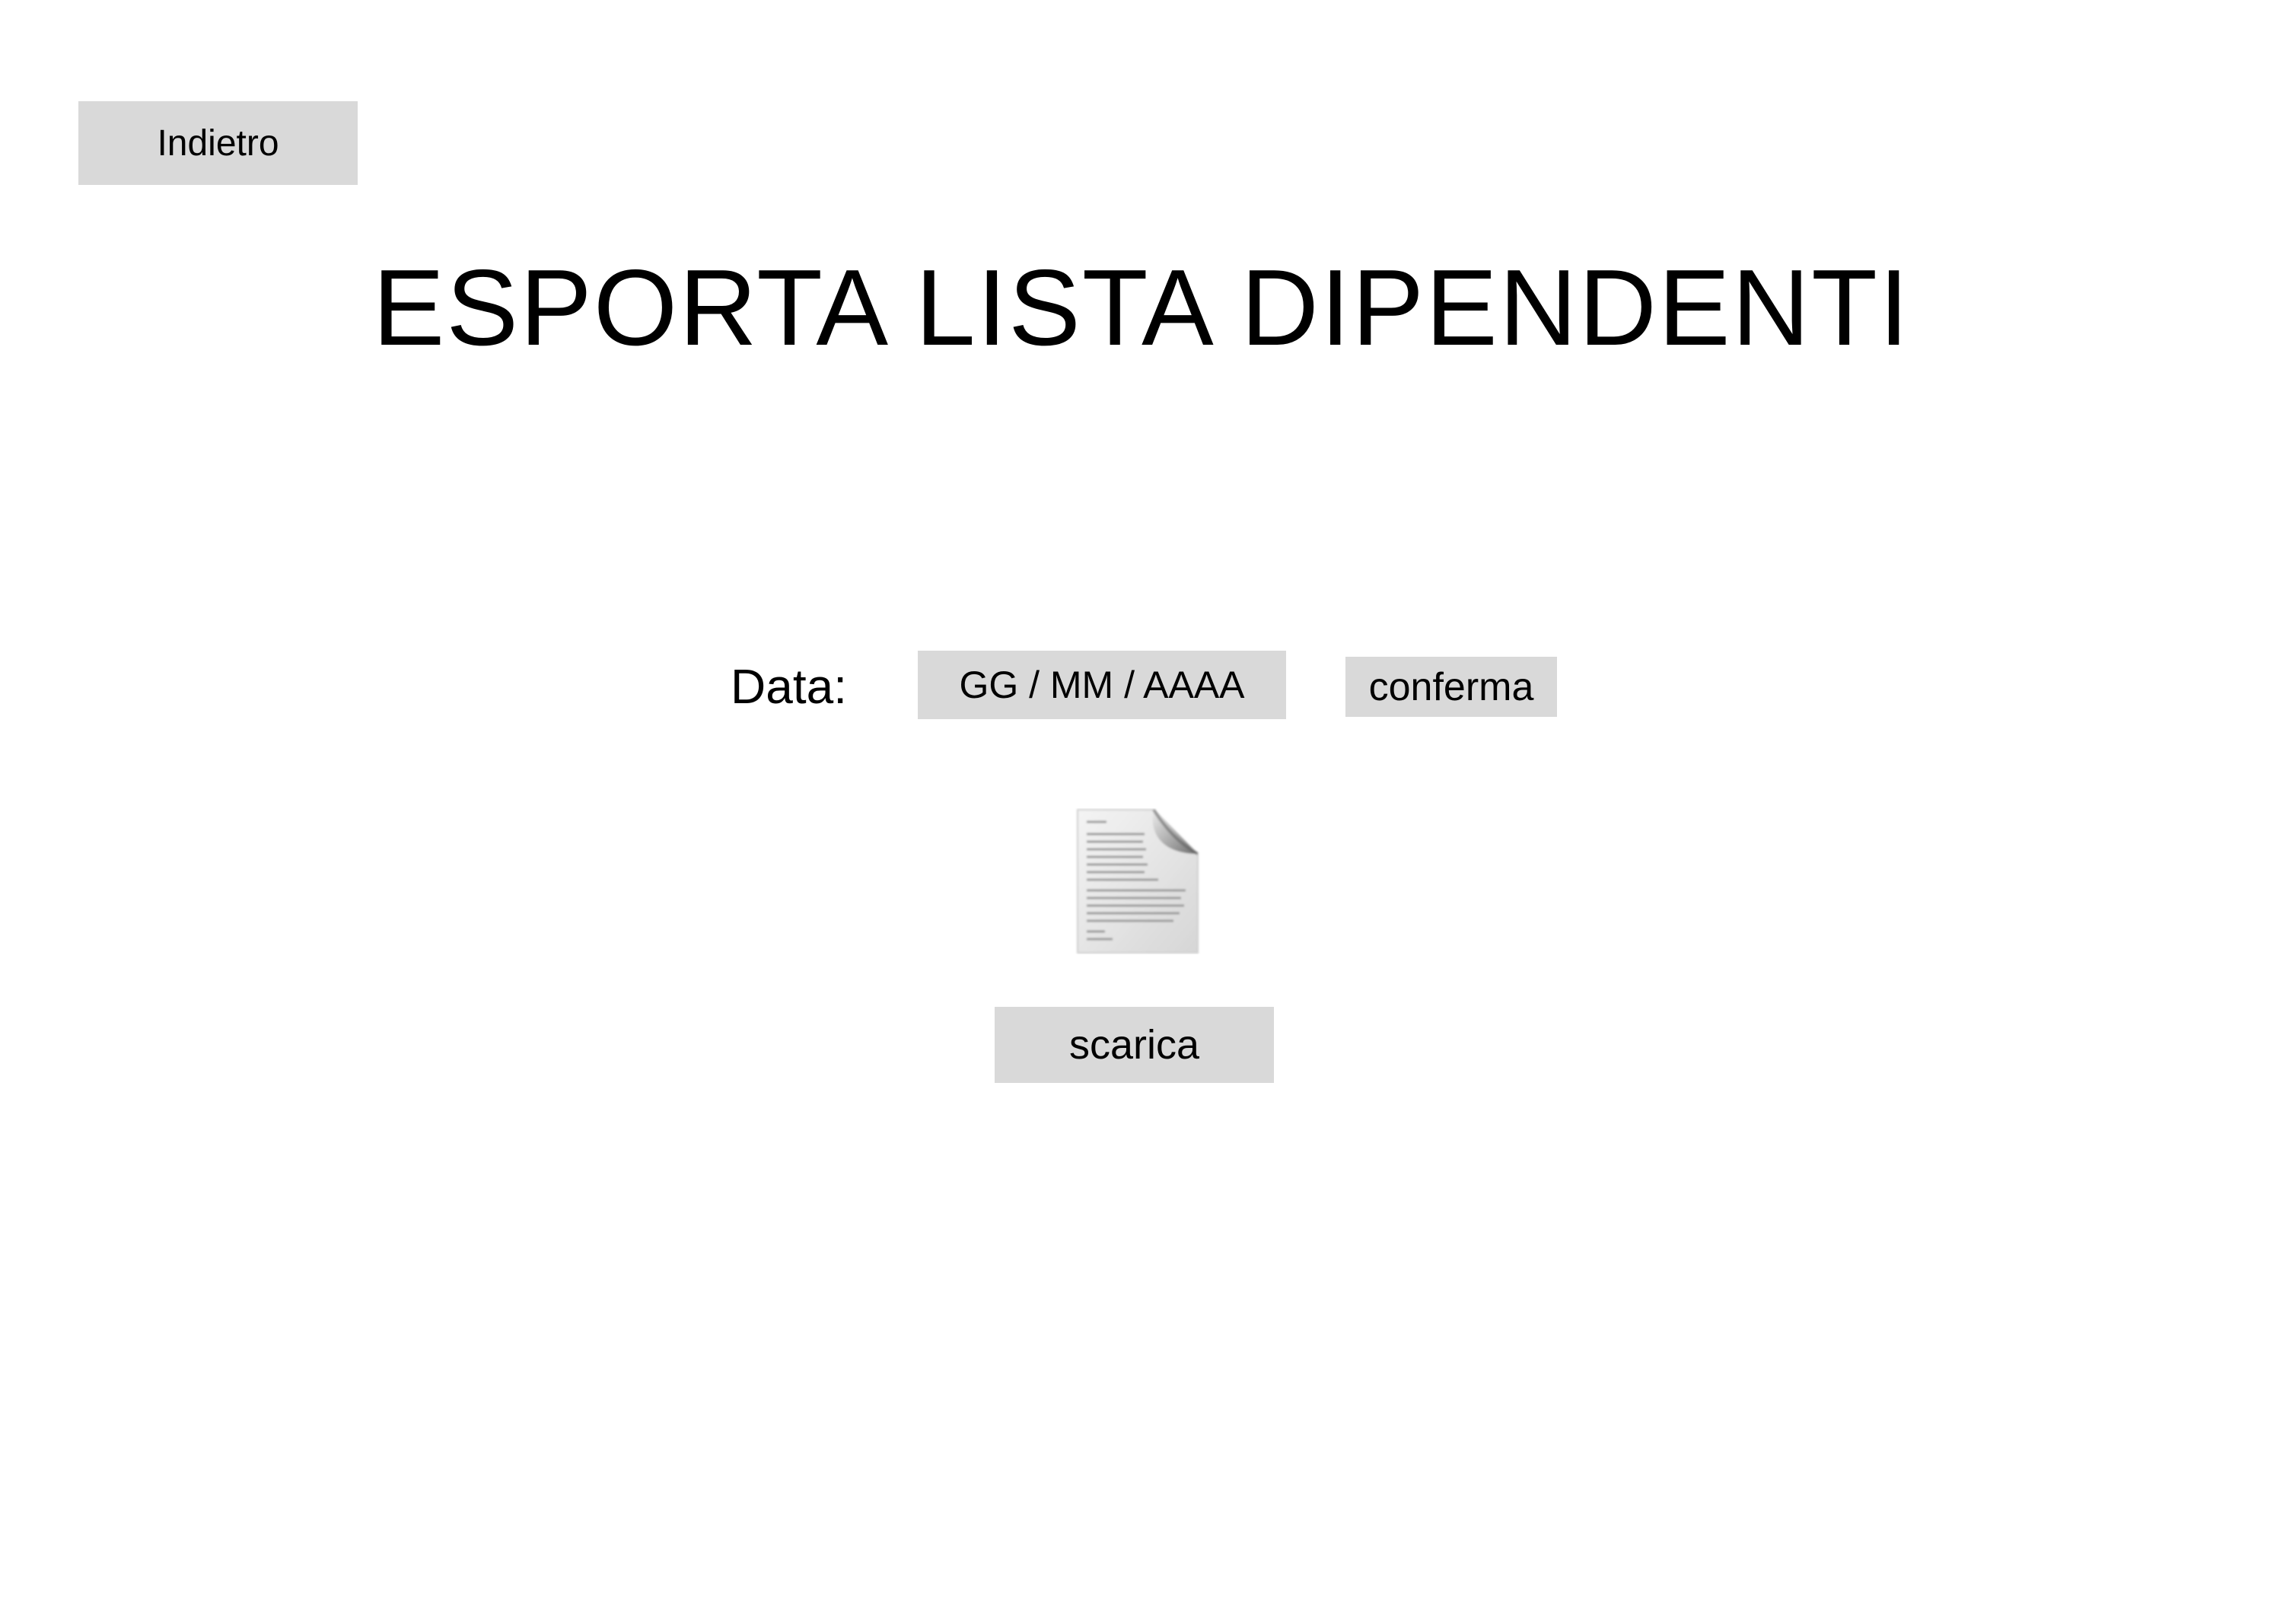  What do you see at coordinates (1138, 881) in the screenshot?
I see `document-icon` at bounding box center [1138, 881].